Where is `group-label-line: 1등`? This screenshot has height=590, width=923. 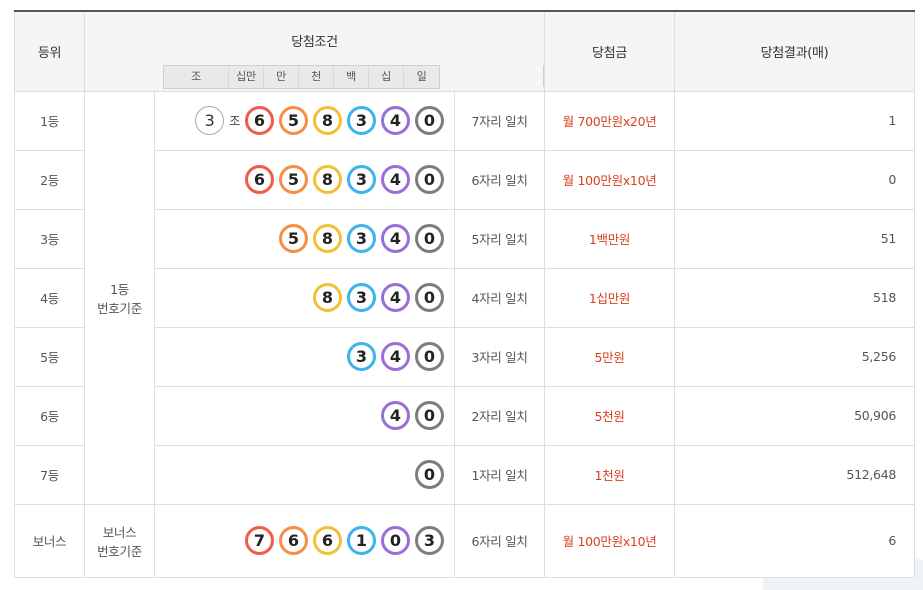
group-label-line: 1등 is located at coordinates (119, 289).